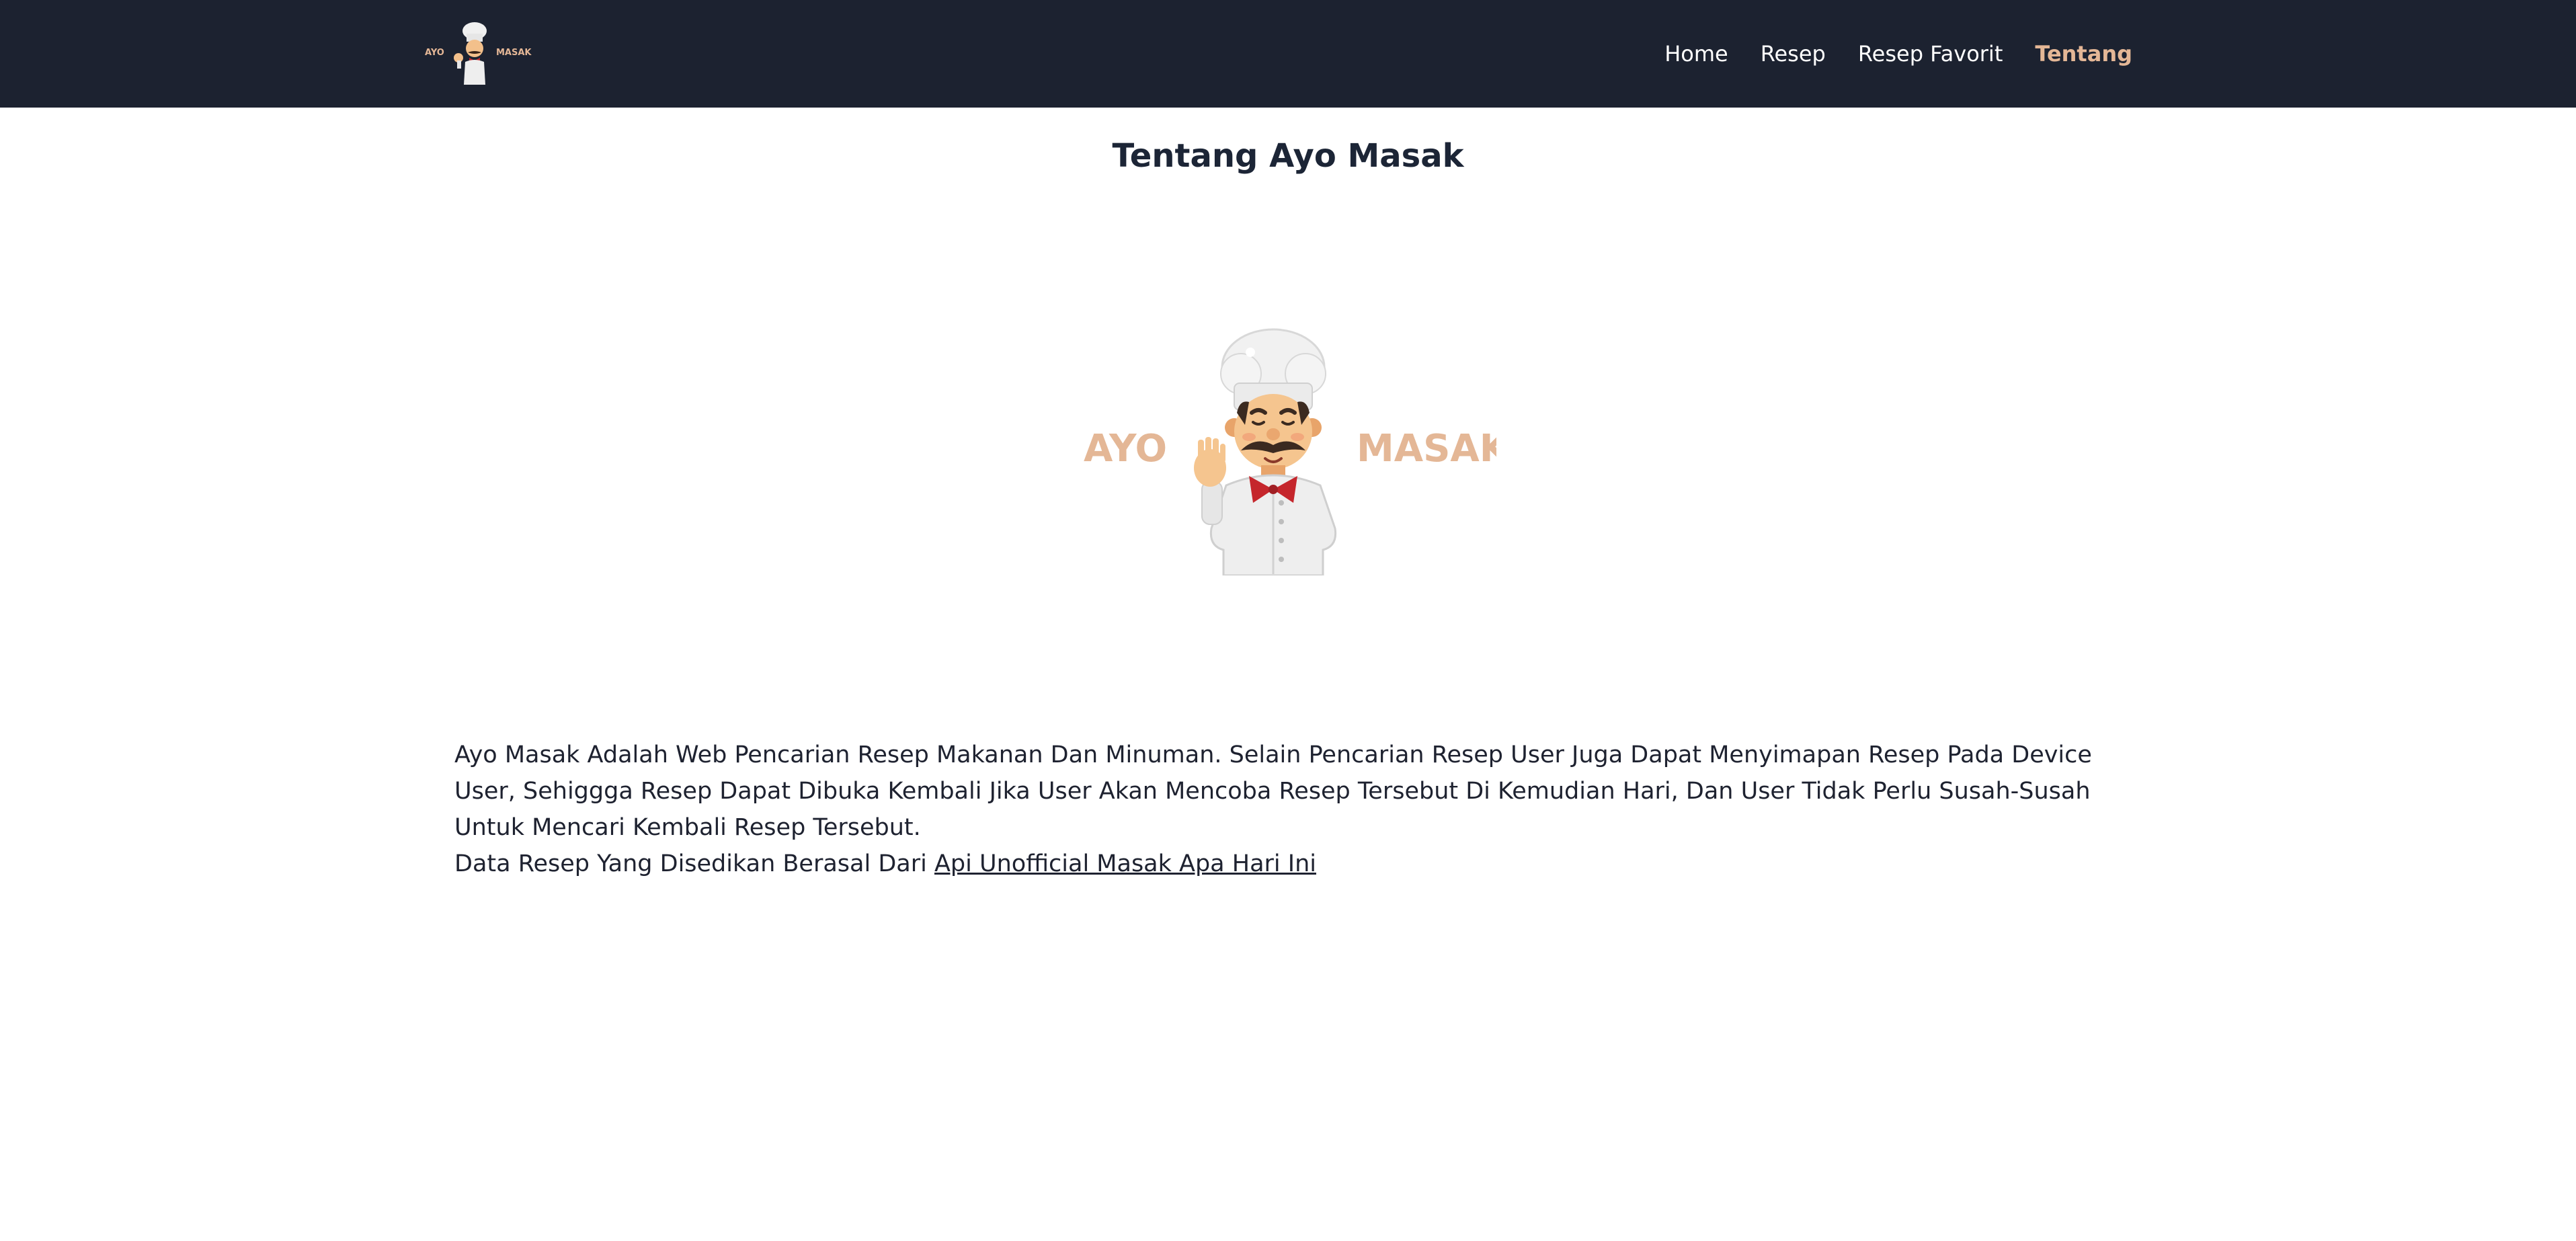  What do you see at coordinates (2083, 54) in the screenshot?
I see `nav-link-tentang: Tentang` at bounding box center [2083, 54].